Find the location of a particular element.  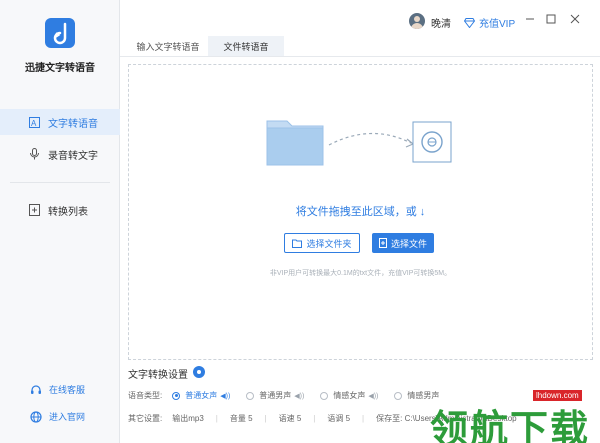

pitch-setting: 语调 5 is located at coordinates (338, 418).